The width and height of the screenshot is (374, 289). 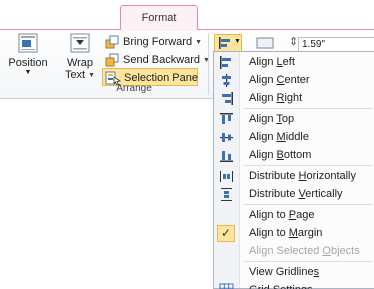 I want to click on menu-item-align-center: Align Center, so click(x=294, y=80).